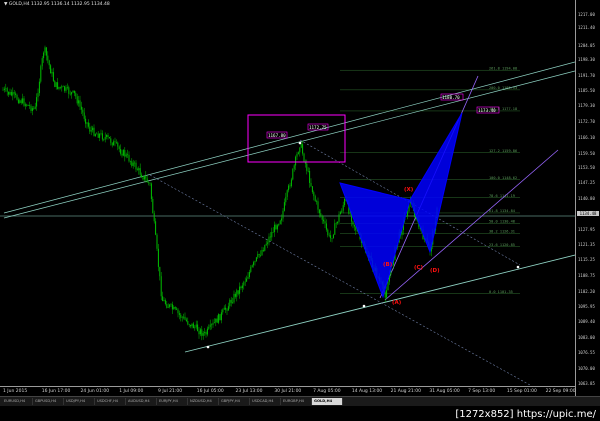 The height and width of the screenshot is (421, 600). I want to click on time-tick-label: 16 Jun 17:00, so click(56, 391).